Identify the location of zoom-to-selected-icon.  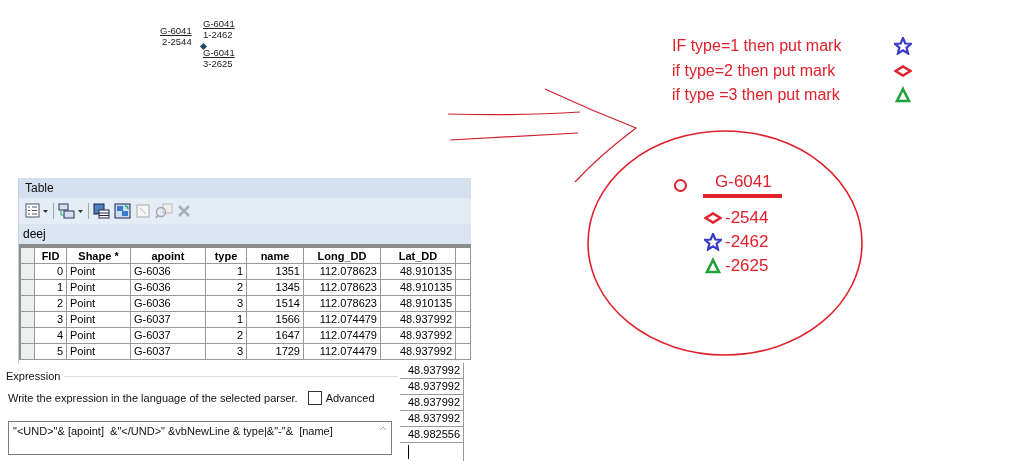
(164, 211).